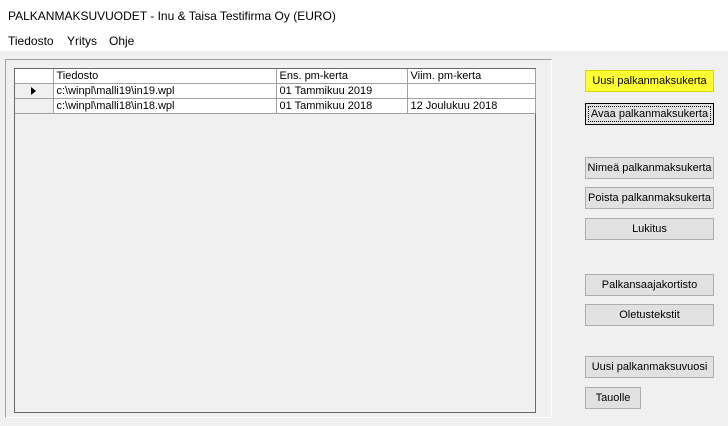 The width and height of the screenshot is (728, 426). Describe the element at coordinates (649, 81) in the screenshot. I see `new-payroll-run-button: Uusi palkanmaksukerta` at that location.